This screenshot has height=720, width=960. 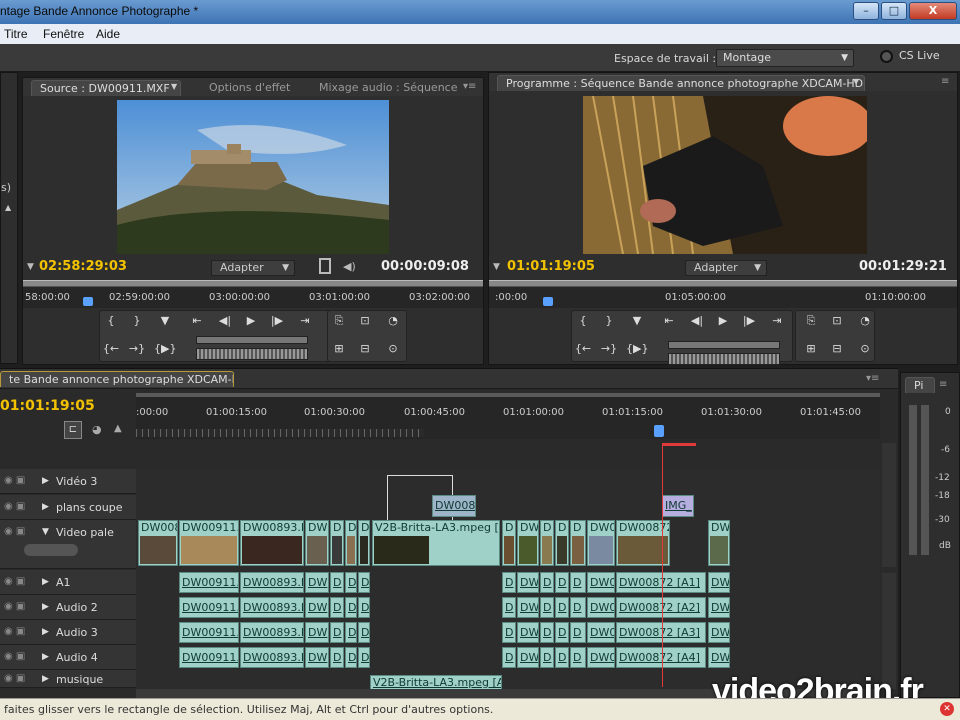 What do you see at coordinates (947, 709) in the screenshot?
I see `error-icon: ✕` at bounding box center [947, 709].